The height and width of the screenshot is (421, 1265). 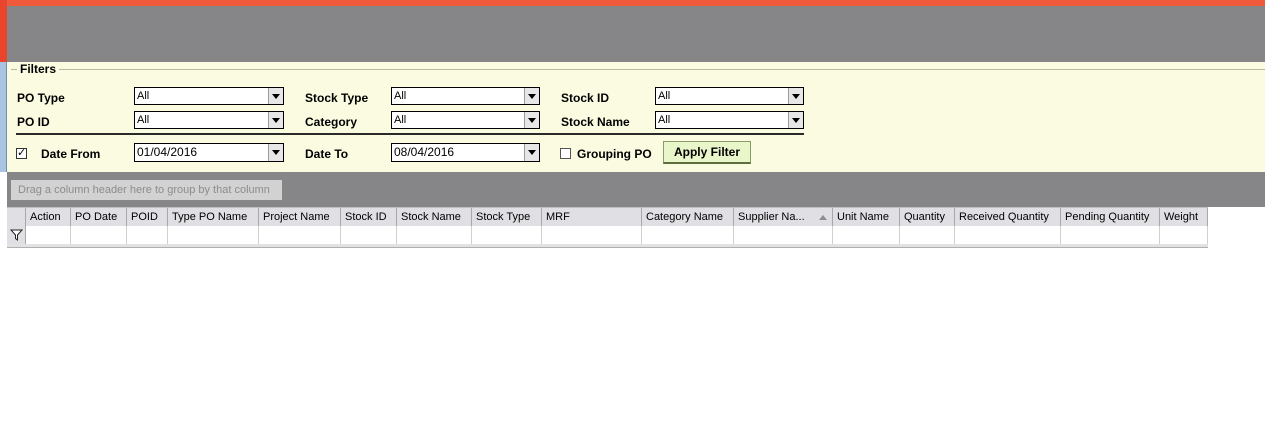 What do you see at coordinates (143, 120) in the screenshot?
I see `po-id-value: All` at bounding box center [143, 120].